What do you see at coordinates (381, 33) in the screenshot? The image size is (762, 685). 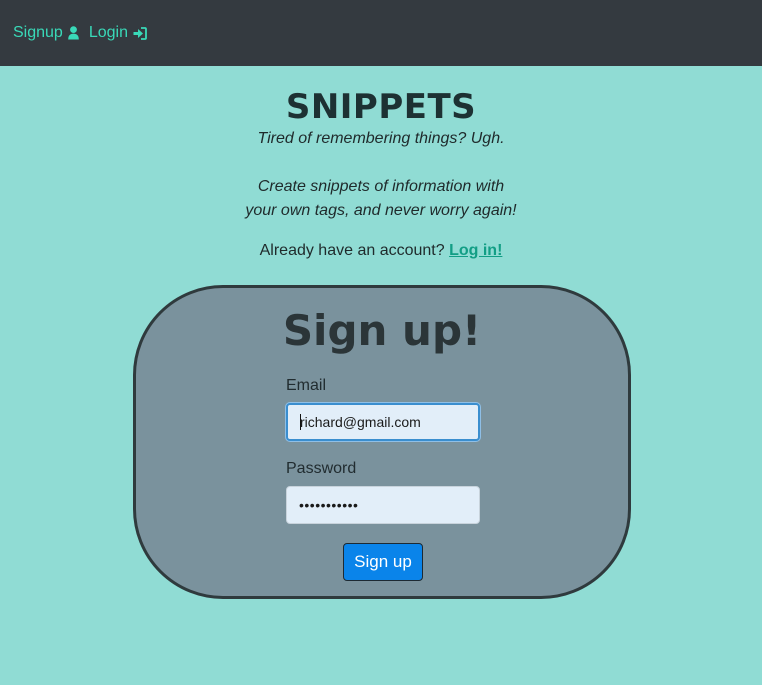 I see `navbar: Signup Login` at bounding box center [381, 33].